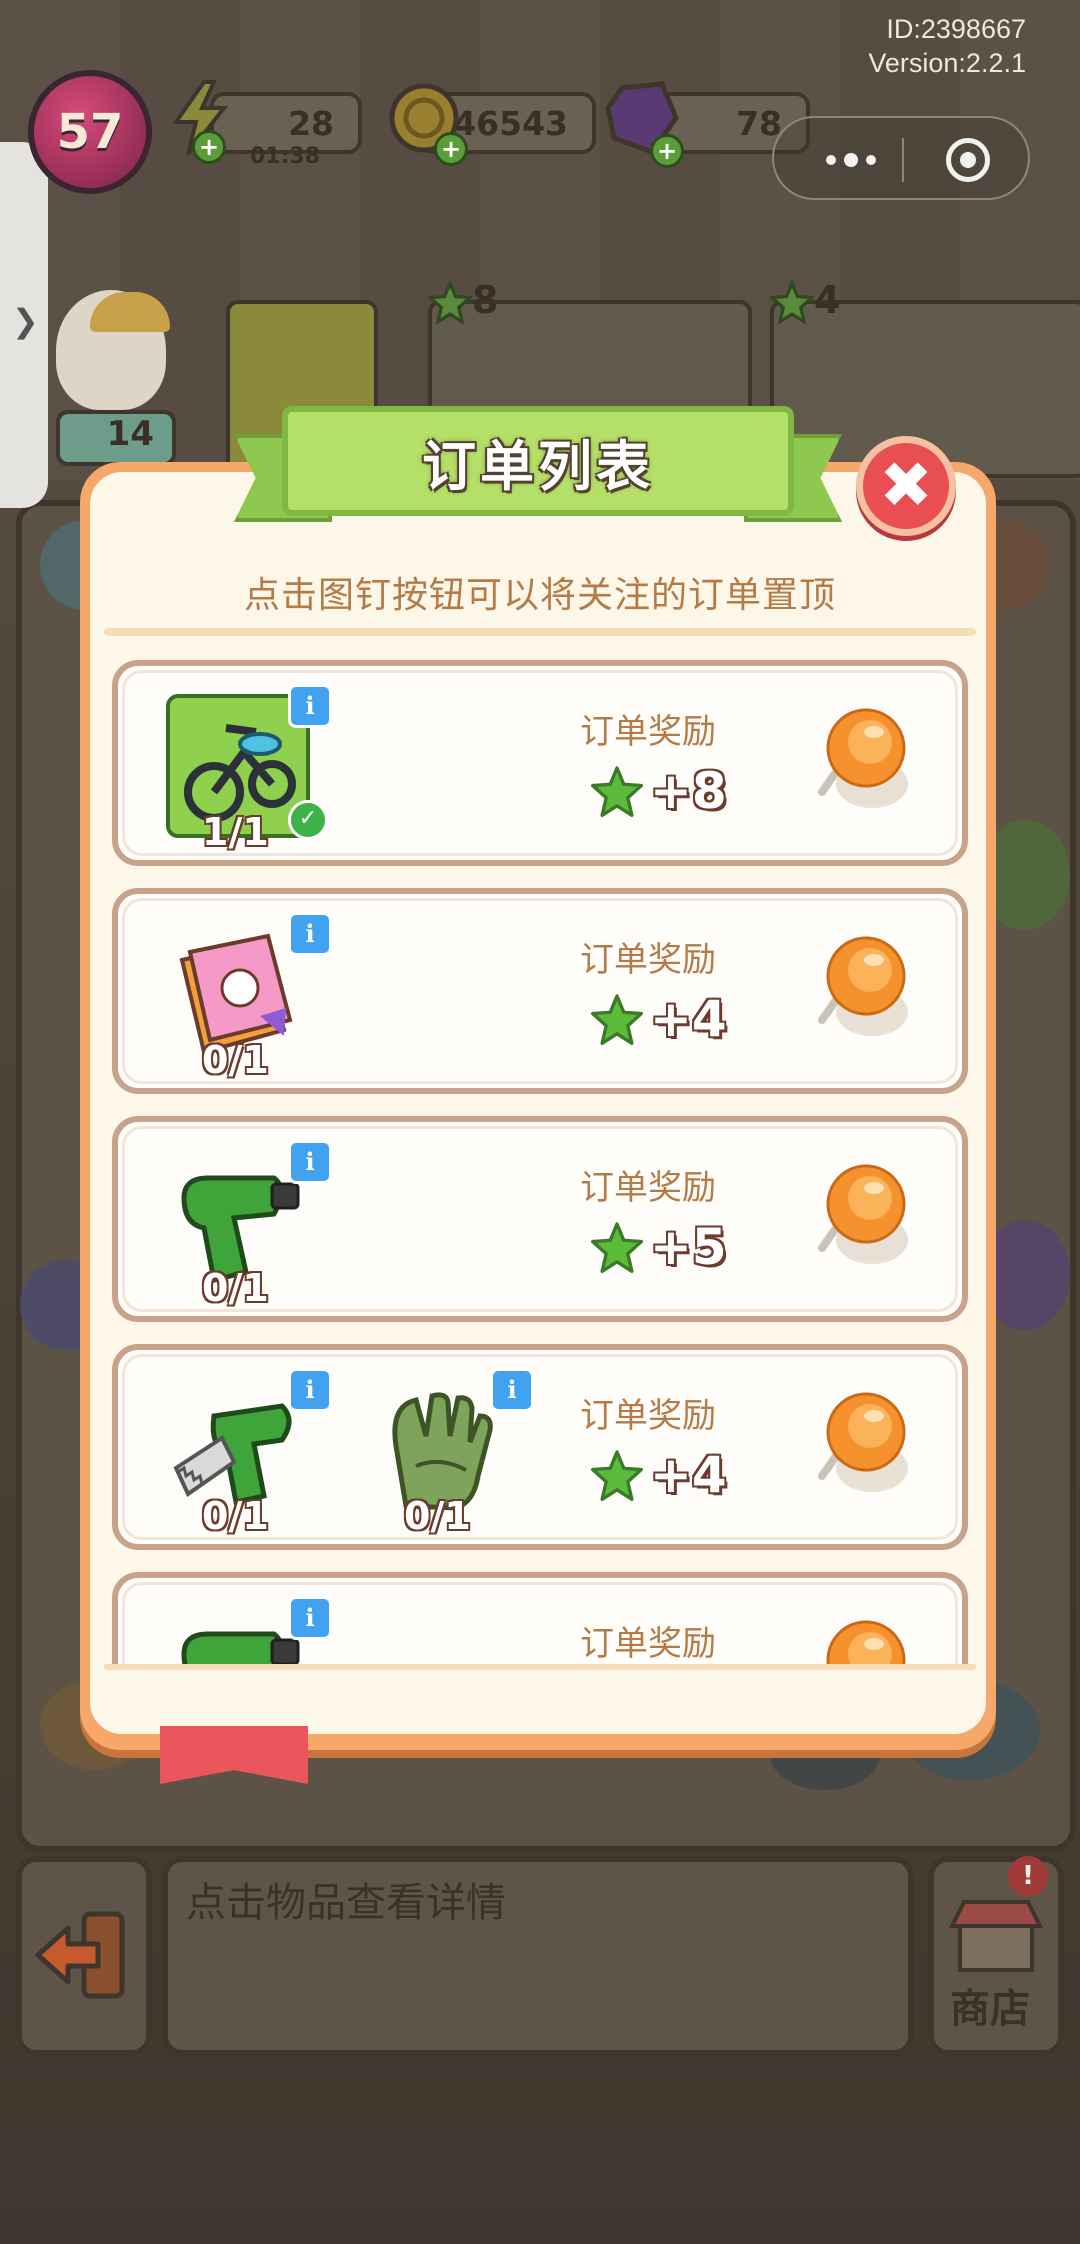 This screenshot has width=1080, height=2244. I want to click on player-id: ID:2398667, so click(956, 29).